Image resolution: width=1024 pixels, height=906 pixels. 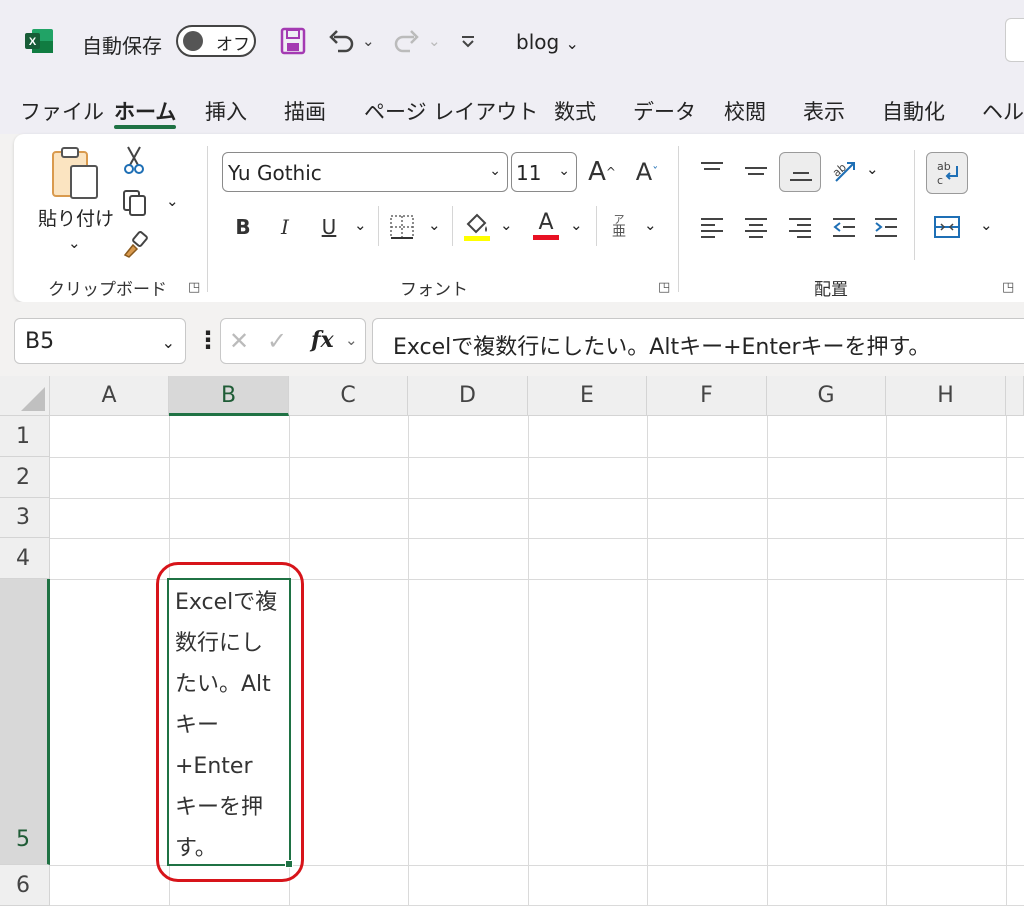 What do you see at coordinates (800, 172) in the screenshot?
I see `align-bottom-button` at bounding box center [800, 172].